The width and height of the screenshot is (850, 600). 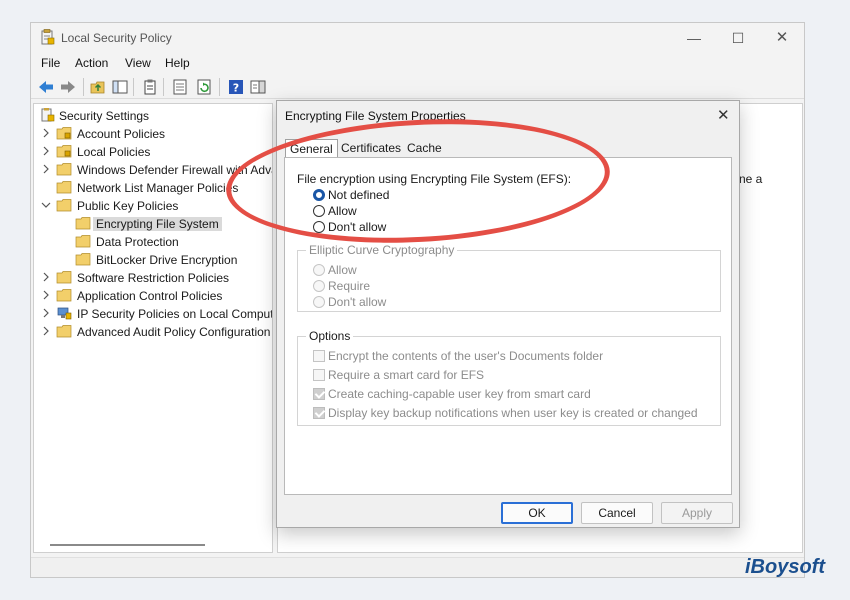 I want to click on dialog-title: Encrypting File System Properties, so click(x=375, y=116).